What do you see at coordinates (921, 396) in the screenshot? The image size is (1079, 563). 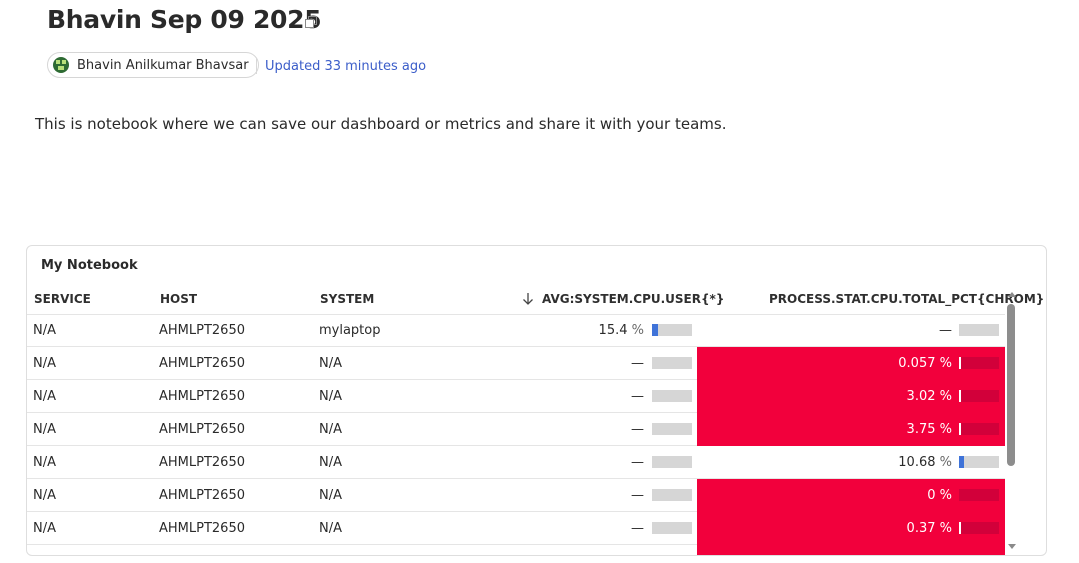 I see `process-cpu-value: 3.02` at bounding box center [921, 396].